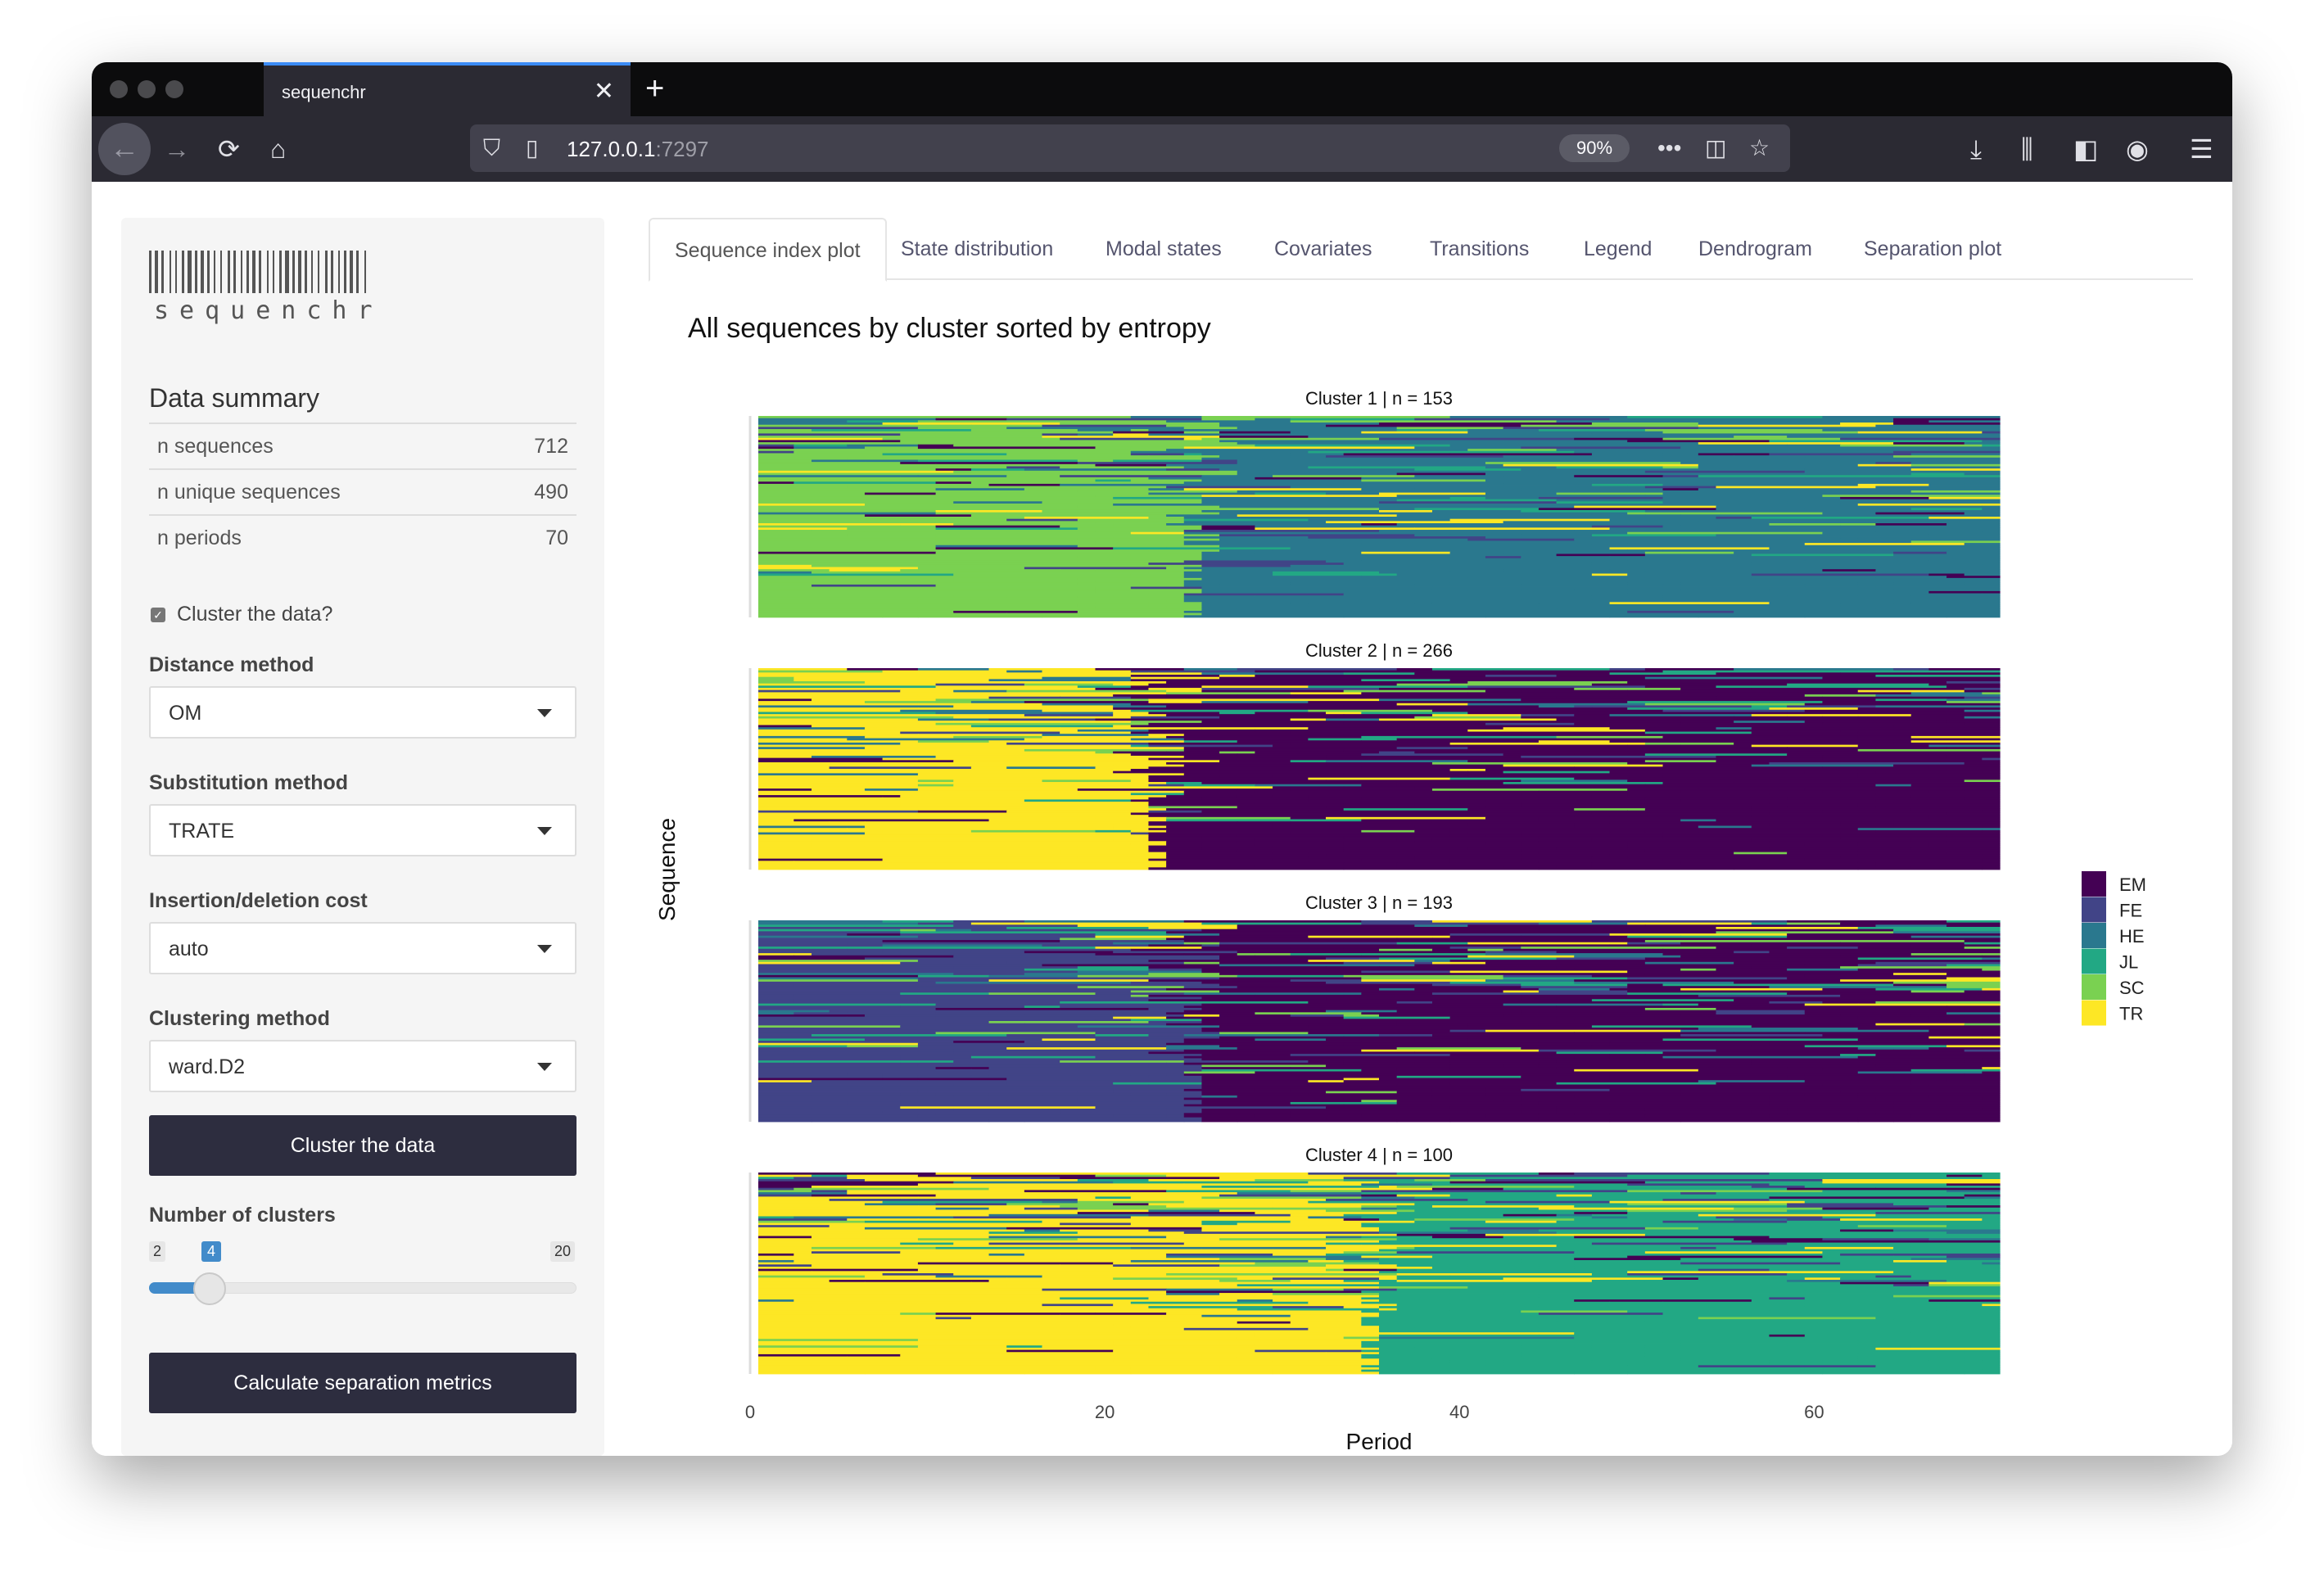  Describe the element at coordinates (362, 1145) in the screenshot. I see `cluster-data-button: Cluster the data` at that location.